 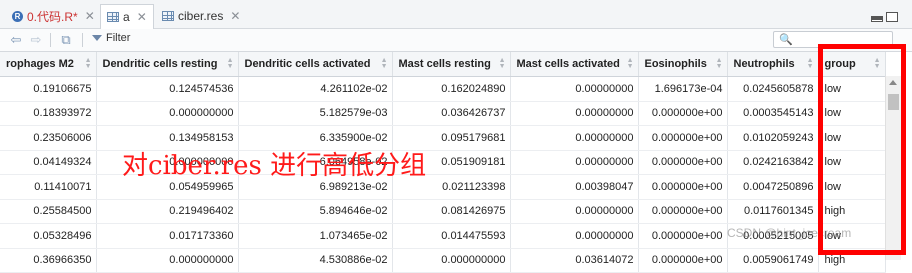 What do you see at coordinates (456, 40) in the screenshot?
I see `data-viewer-toolbar: ⇦ ⇨ ⧉ Filter 🔍` at bounding box center [456, 40].